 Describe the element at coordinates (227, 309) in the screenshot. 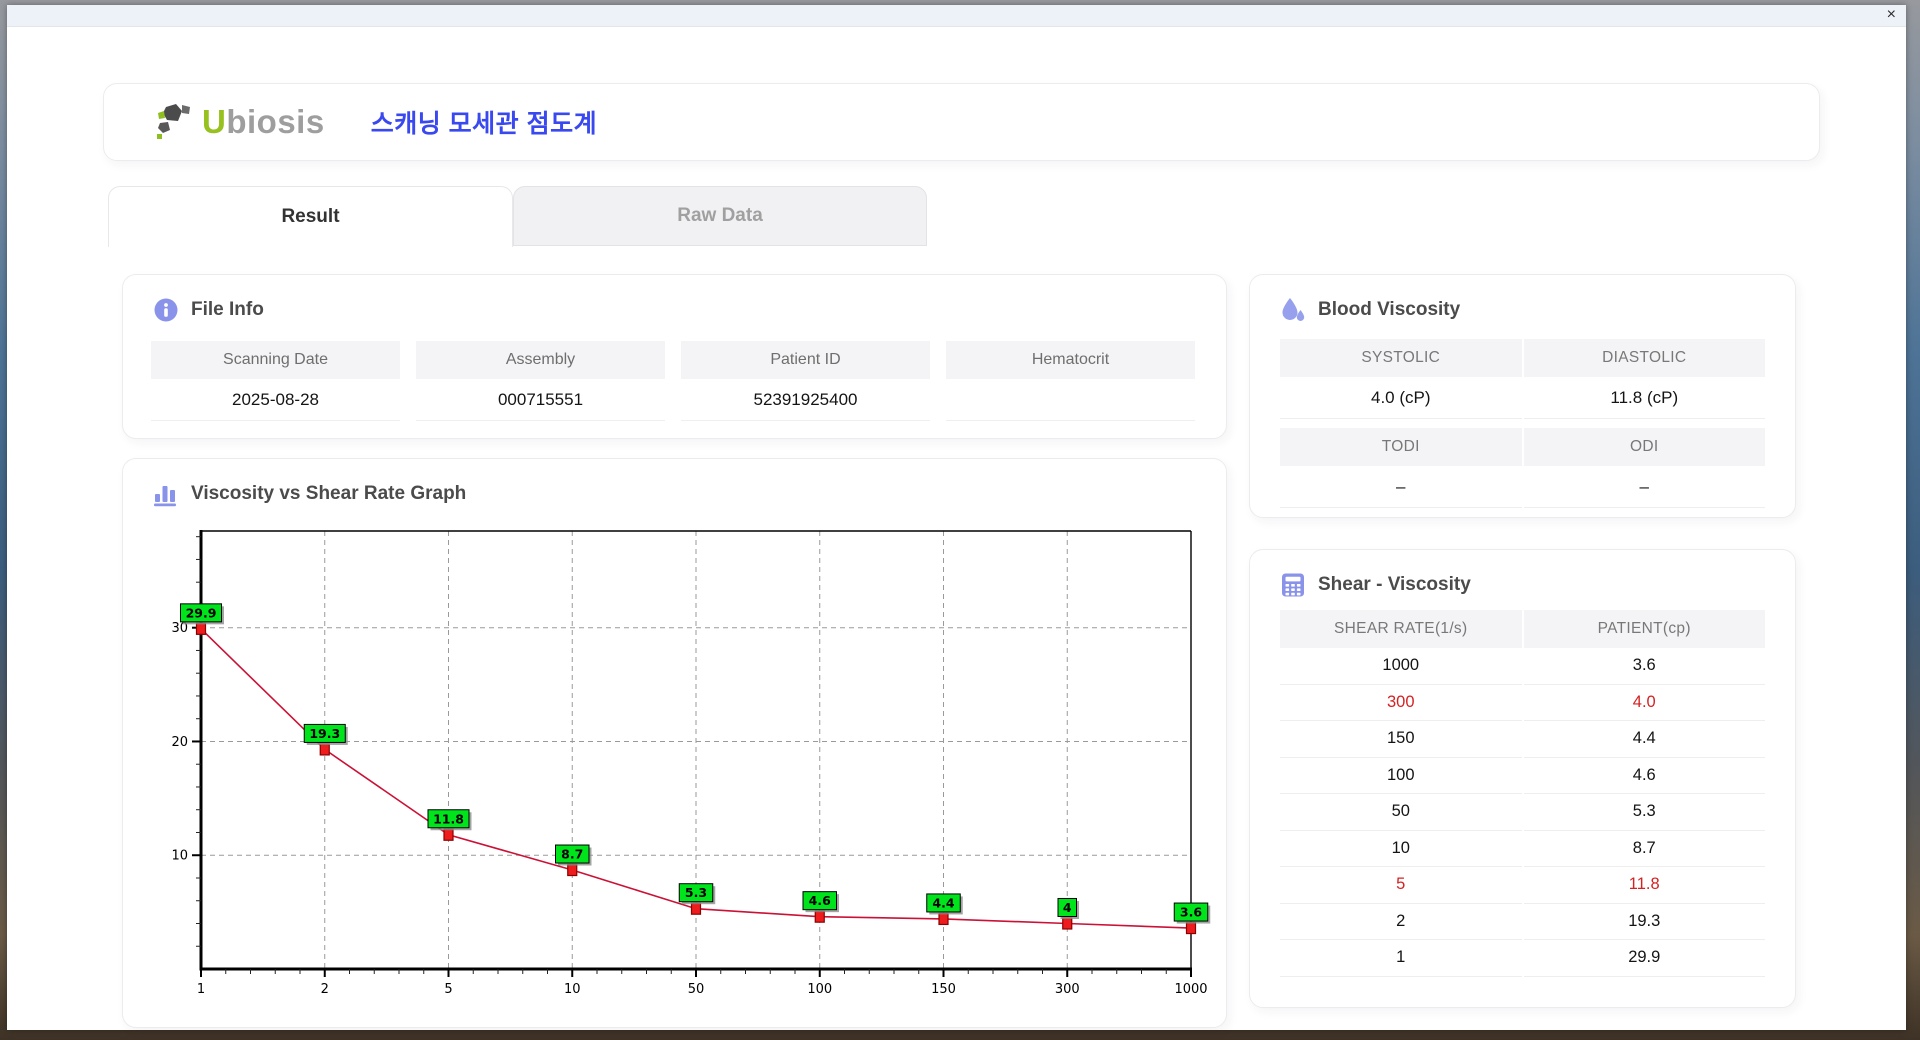

I see `file-info-title: File Info` at that location.